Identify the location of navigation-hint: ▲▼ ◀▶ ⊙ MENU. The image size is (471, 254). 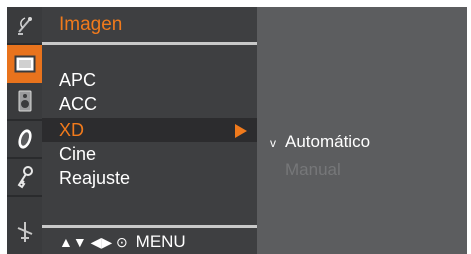
(122, 242).